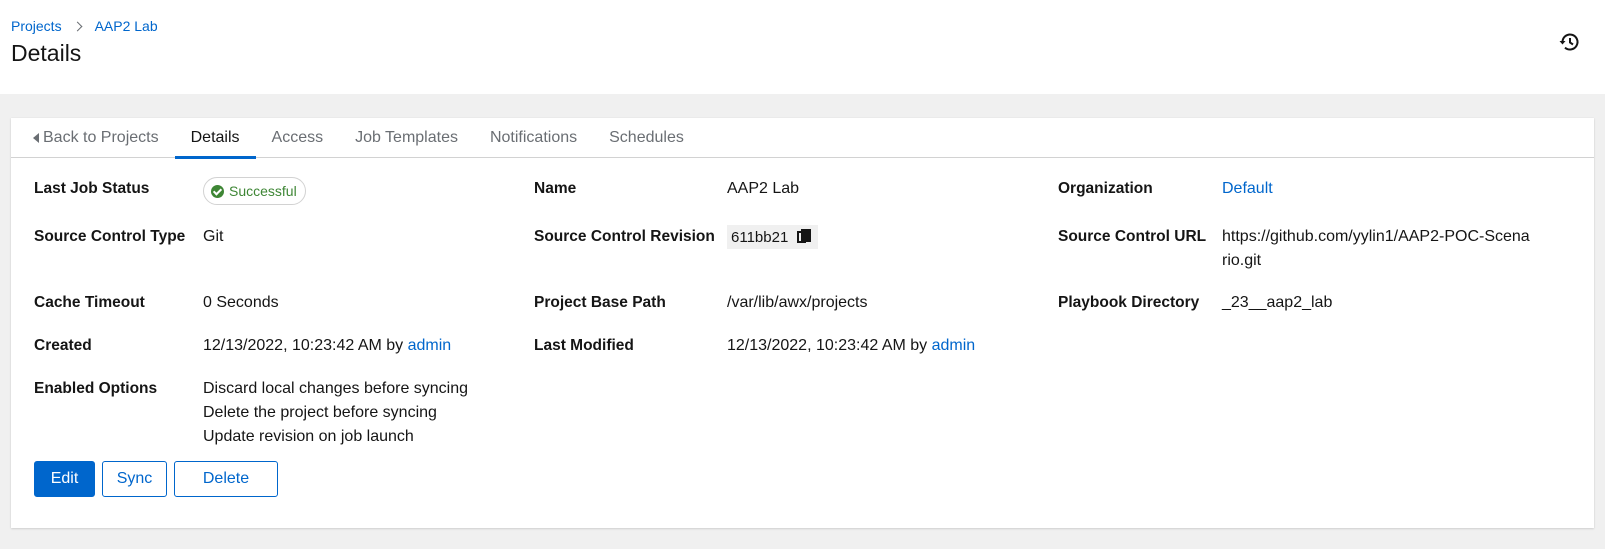 The height and width of the screenshot is (549, 1605). What do you see at coordinates (64, 479) in the screenshot?
I see `edit-button: Edit` at bounding box center [64, 479].